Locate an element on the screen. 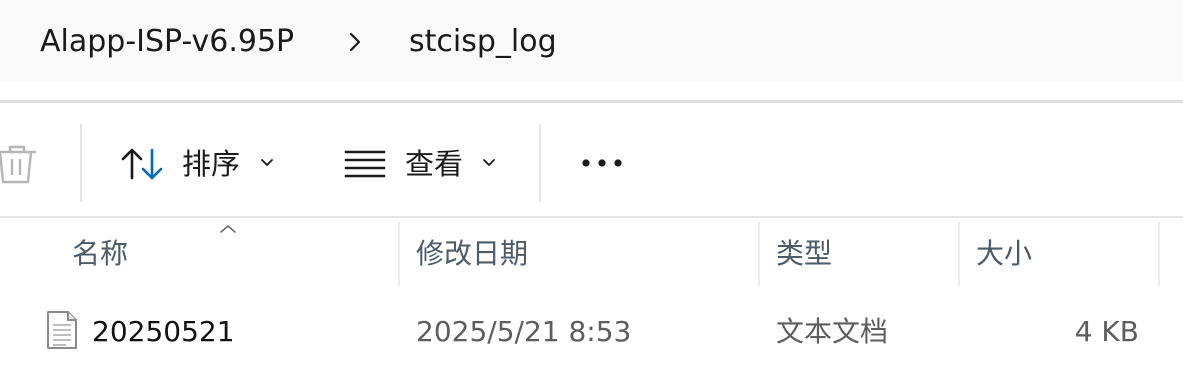  view-lines-icon is located at coordinates (365, 164).